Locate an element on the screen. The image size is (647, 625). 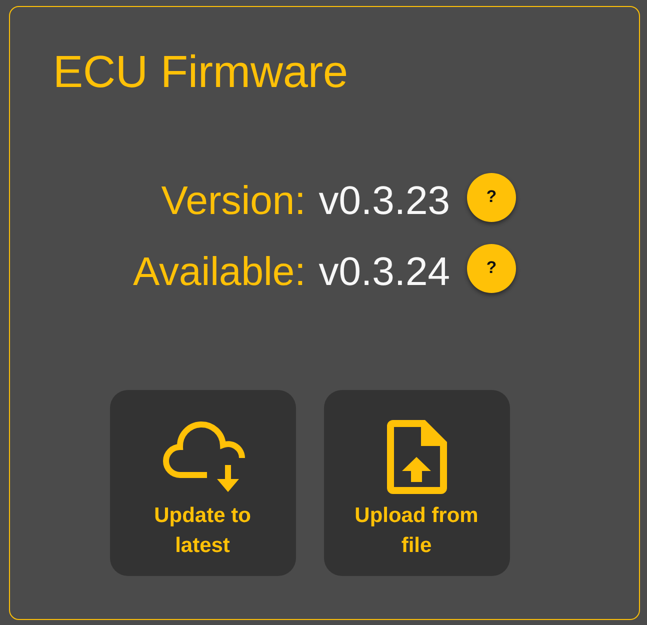
upload-button: Upload from file is located at coordinates (417, 483).